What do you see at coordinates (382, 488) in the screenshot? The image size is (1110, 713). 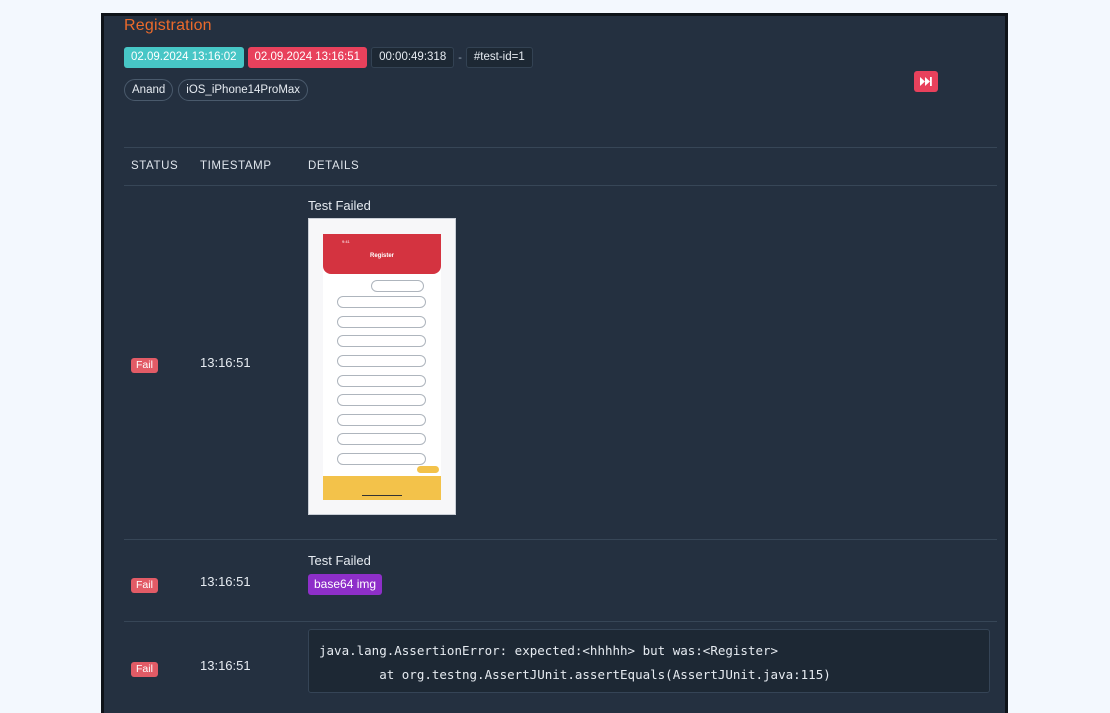 I see `screenshot-footer` at bounding box center [382, 488].